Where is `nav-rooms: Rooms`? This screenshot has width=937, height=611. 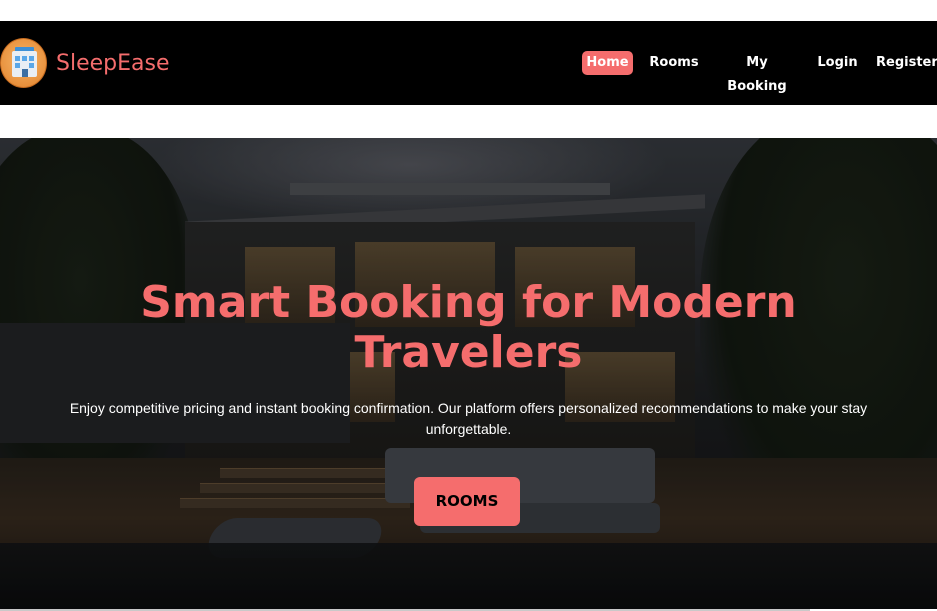
nav-rooms: Rooms is located at coordinates (674, 63).